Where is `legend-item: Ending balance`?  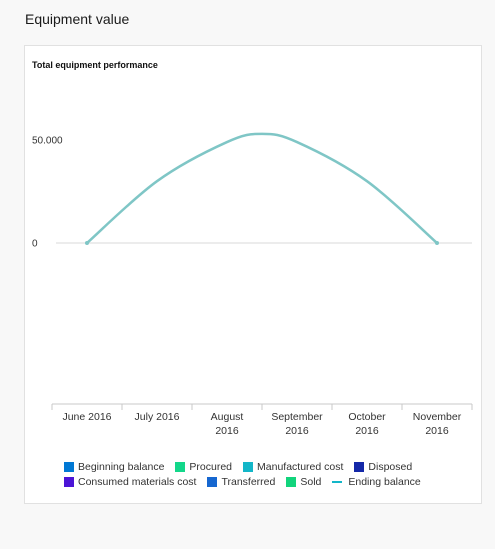 legend-item: Ending balance is located at coordinates (376, 482).